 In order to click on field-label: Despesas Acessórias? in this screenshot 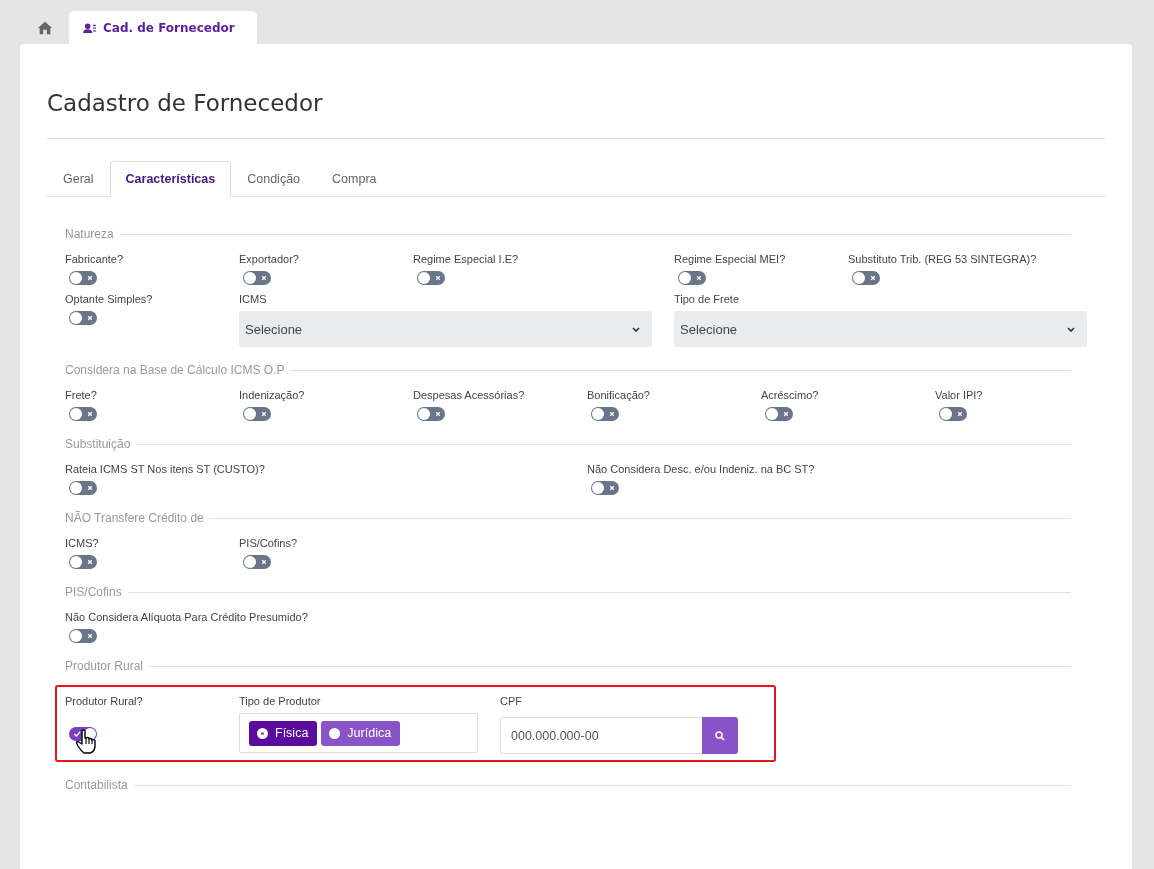, I will do `click(469, 395)`.